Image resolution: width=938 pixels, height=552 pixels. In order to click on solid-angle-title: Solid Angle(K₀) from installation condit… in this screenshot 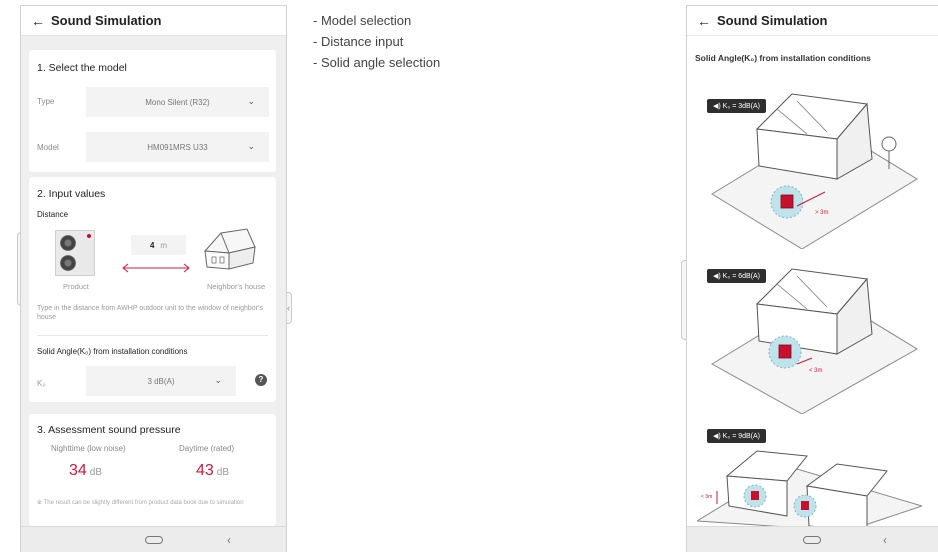, I will do `click(112, 351)`.